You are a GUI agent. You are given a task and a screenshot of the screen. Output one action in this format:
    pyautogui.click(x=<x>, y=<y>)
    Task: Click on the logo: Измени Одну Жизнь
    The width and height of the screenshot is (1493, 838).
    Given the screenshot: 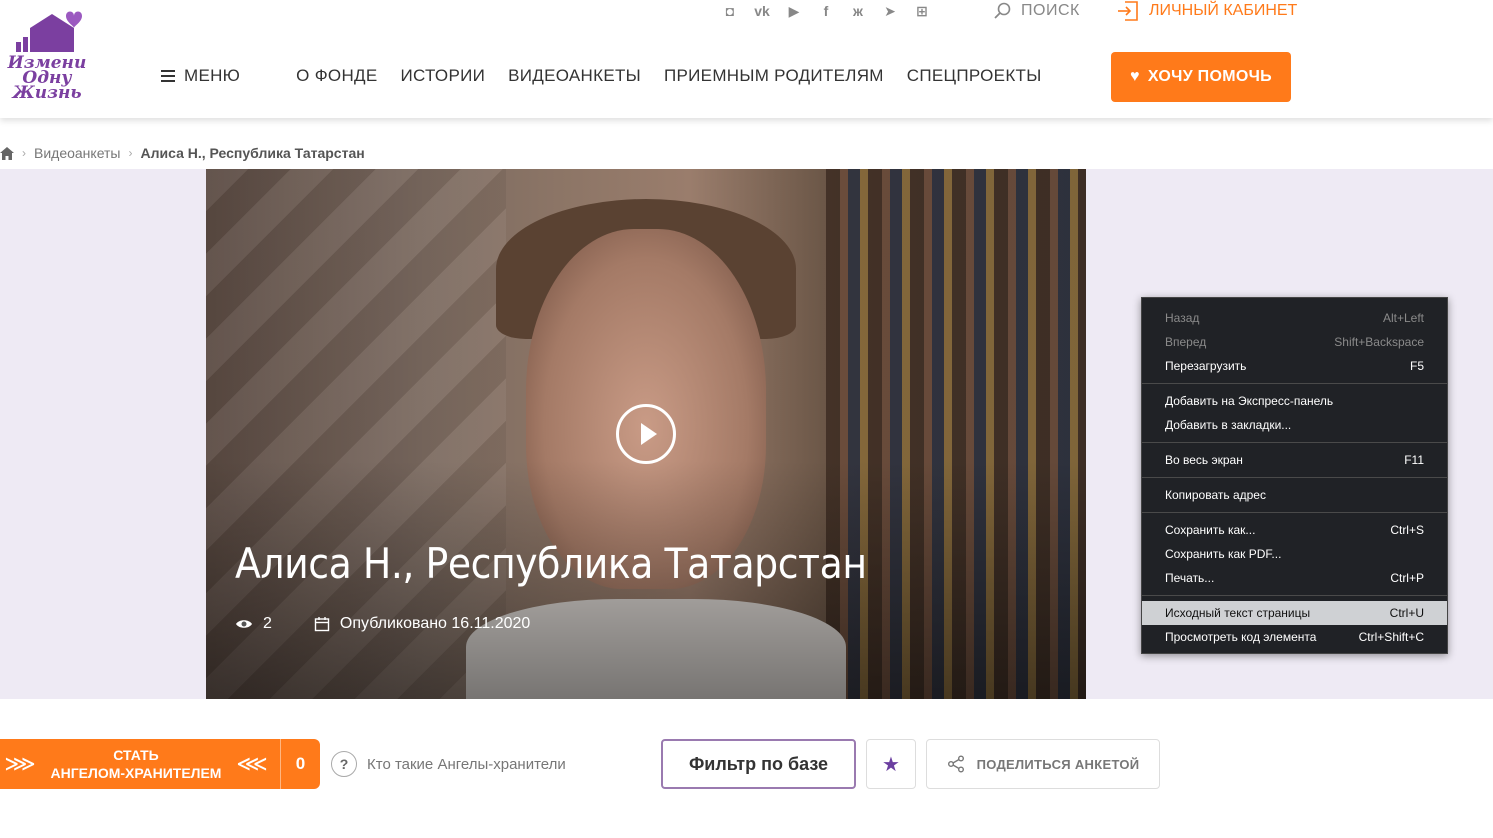 What is the action you would take?
    pyautogui.click(x=45, y=54)
    